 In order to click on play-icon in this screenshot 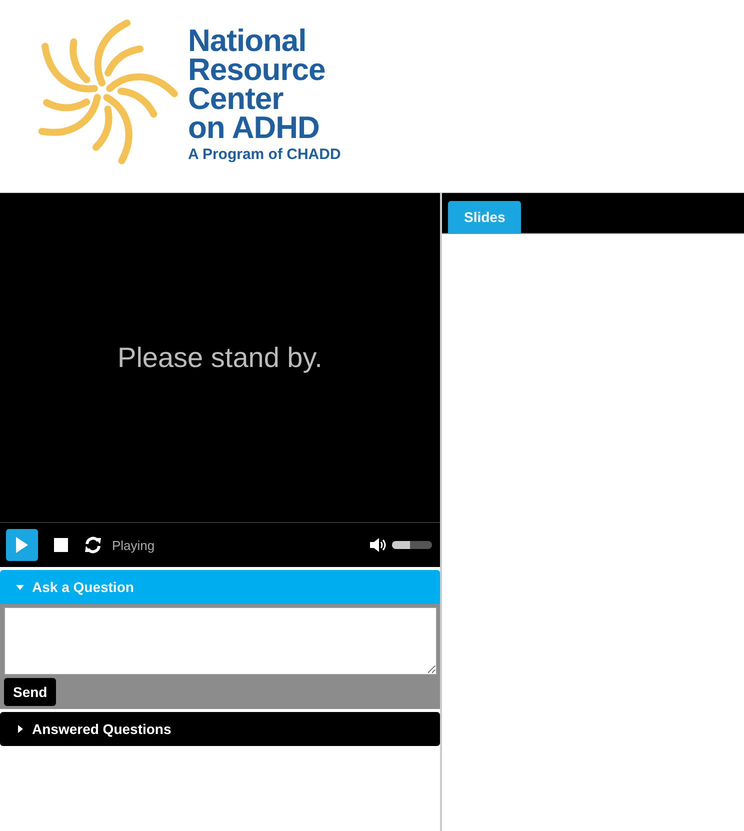, I will do `click(22, 545)`.